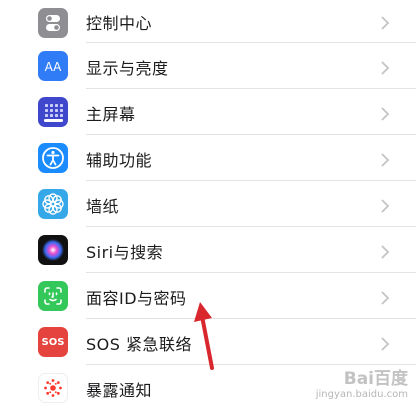 The image size is (416, 411). What do you see at coordinates (103, 206) in the screenshot?
I see `settings-row-label: 墙纸` at bounding box center [103, 206].